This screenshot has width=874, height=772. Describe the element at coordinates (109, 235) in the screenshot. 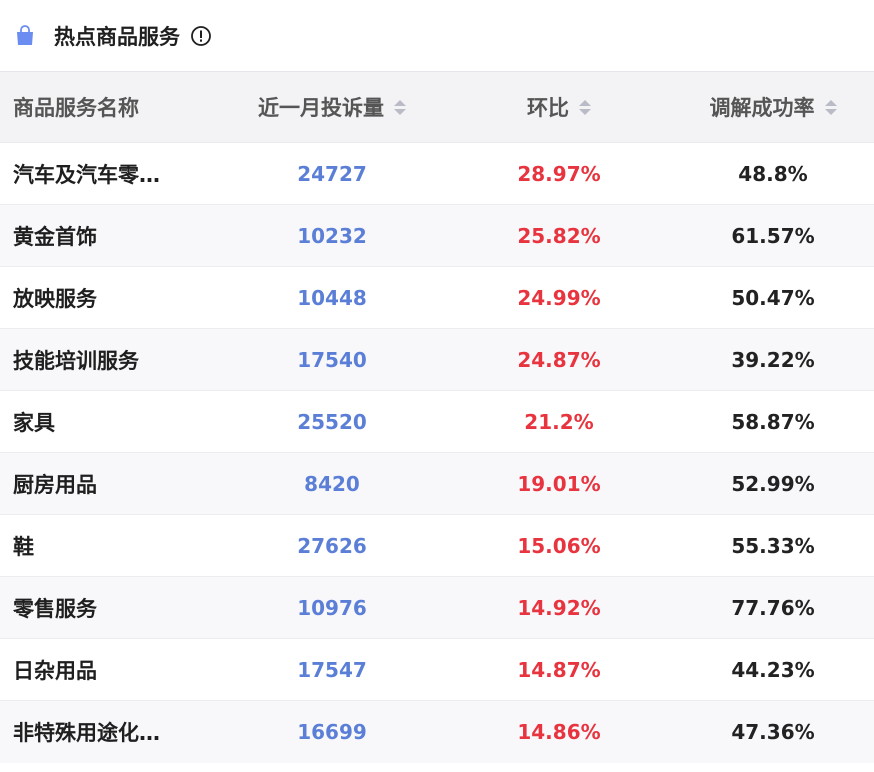

I see `service-name-cell: 黄金首饰` at that location.